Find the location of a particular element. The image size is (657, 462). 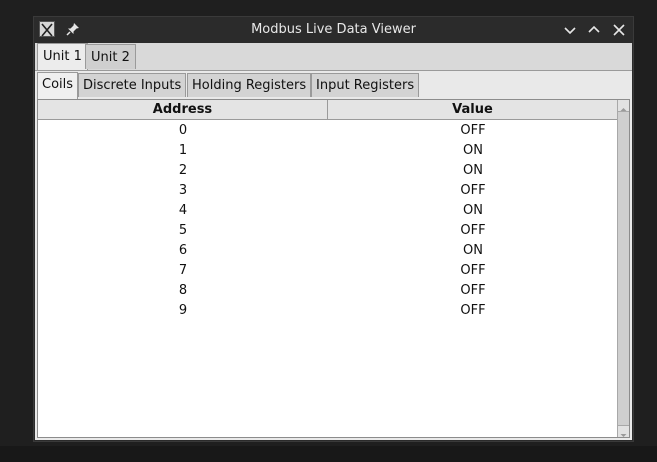

address-cell: 8 is located at coordinates (183, 290).